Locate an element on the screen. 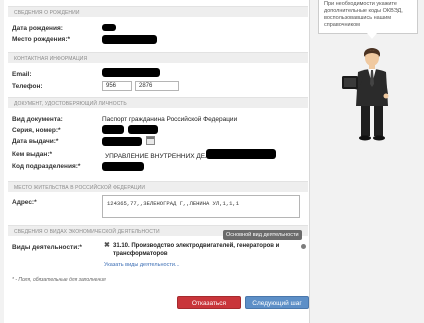 The width and height of the screenshot is (424, 323). calendar-icon is located at coordinates (150, 140).